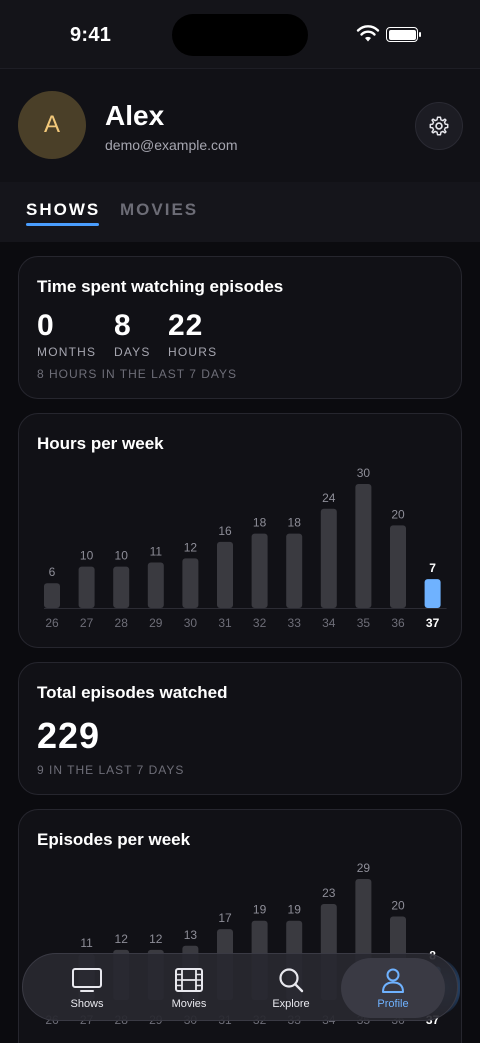 The width and height of the screenshot is (480, 1043). I want to click on x-tick-label: 27, so click(87, 623).